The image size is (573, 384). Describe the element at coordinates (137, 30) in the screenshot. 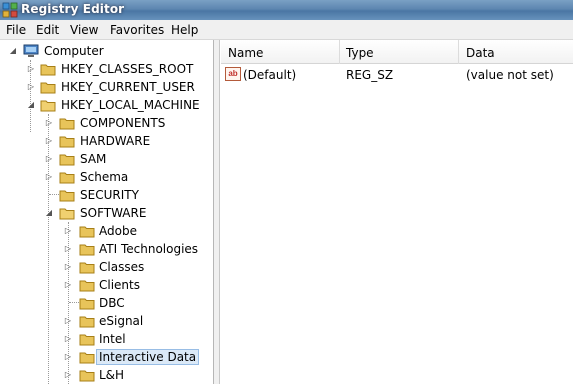

I see `menu-favorites: Favorites` at that location.